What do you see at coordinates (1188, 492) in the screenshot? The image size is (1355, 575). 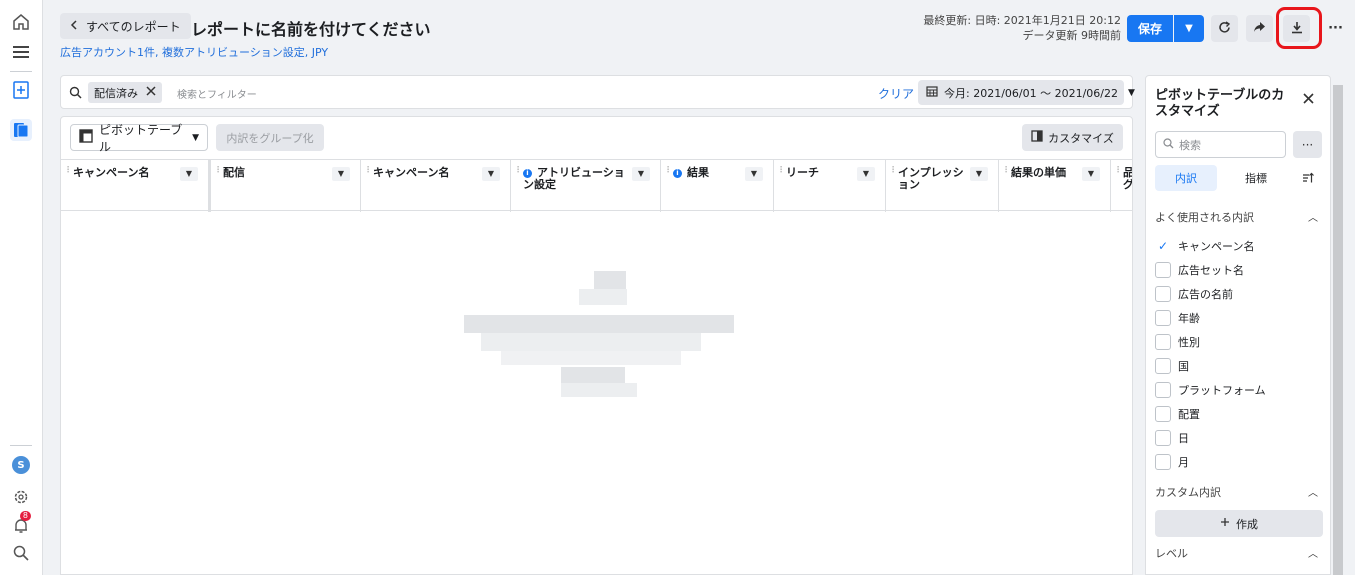 I see `section-custom-breakdowns: カスタム内訳` at bounding box center [1188, 492].